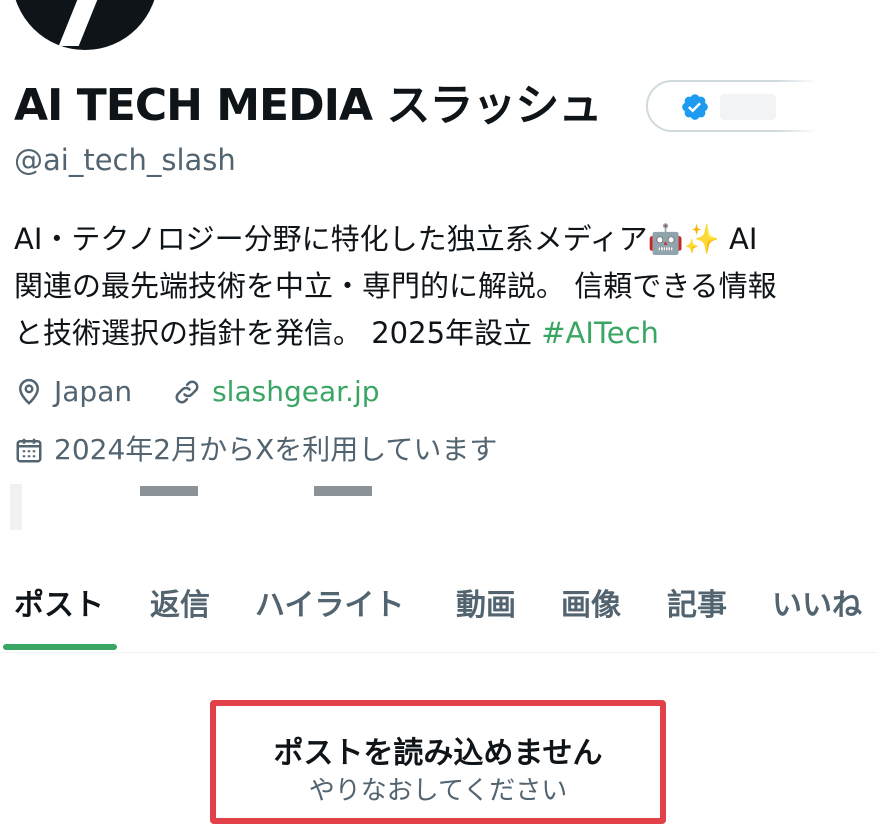 This screenshot has height=830, width=878. What do you see at coordinates (29, 391) in the screenshot?
I see `location-pin-icon` at bounding box center [29, 391].